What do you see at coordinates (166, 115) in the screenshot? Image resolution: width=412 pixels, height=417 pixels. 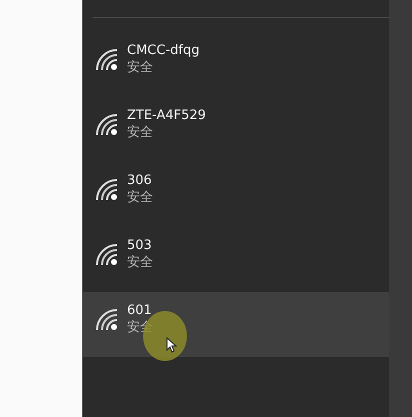 I see `network-name: ZTE-A4F529` at bounding box center [166, 115].